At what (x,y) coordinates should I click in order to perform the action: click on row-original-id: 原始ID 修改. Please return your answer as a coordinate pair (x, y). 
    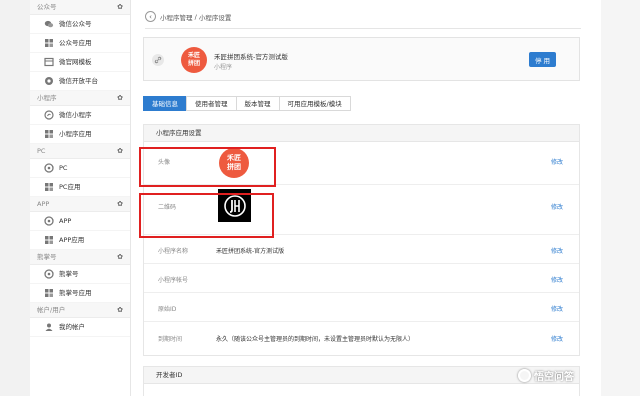
    Looking at the image, I should click on (361, 307).